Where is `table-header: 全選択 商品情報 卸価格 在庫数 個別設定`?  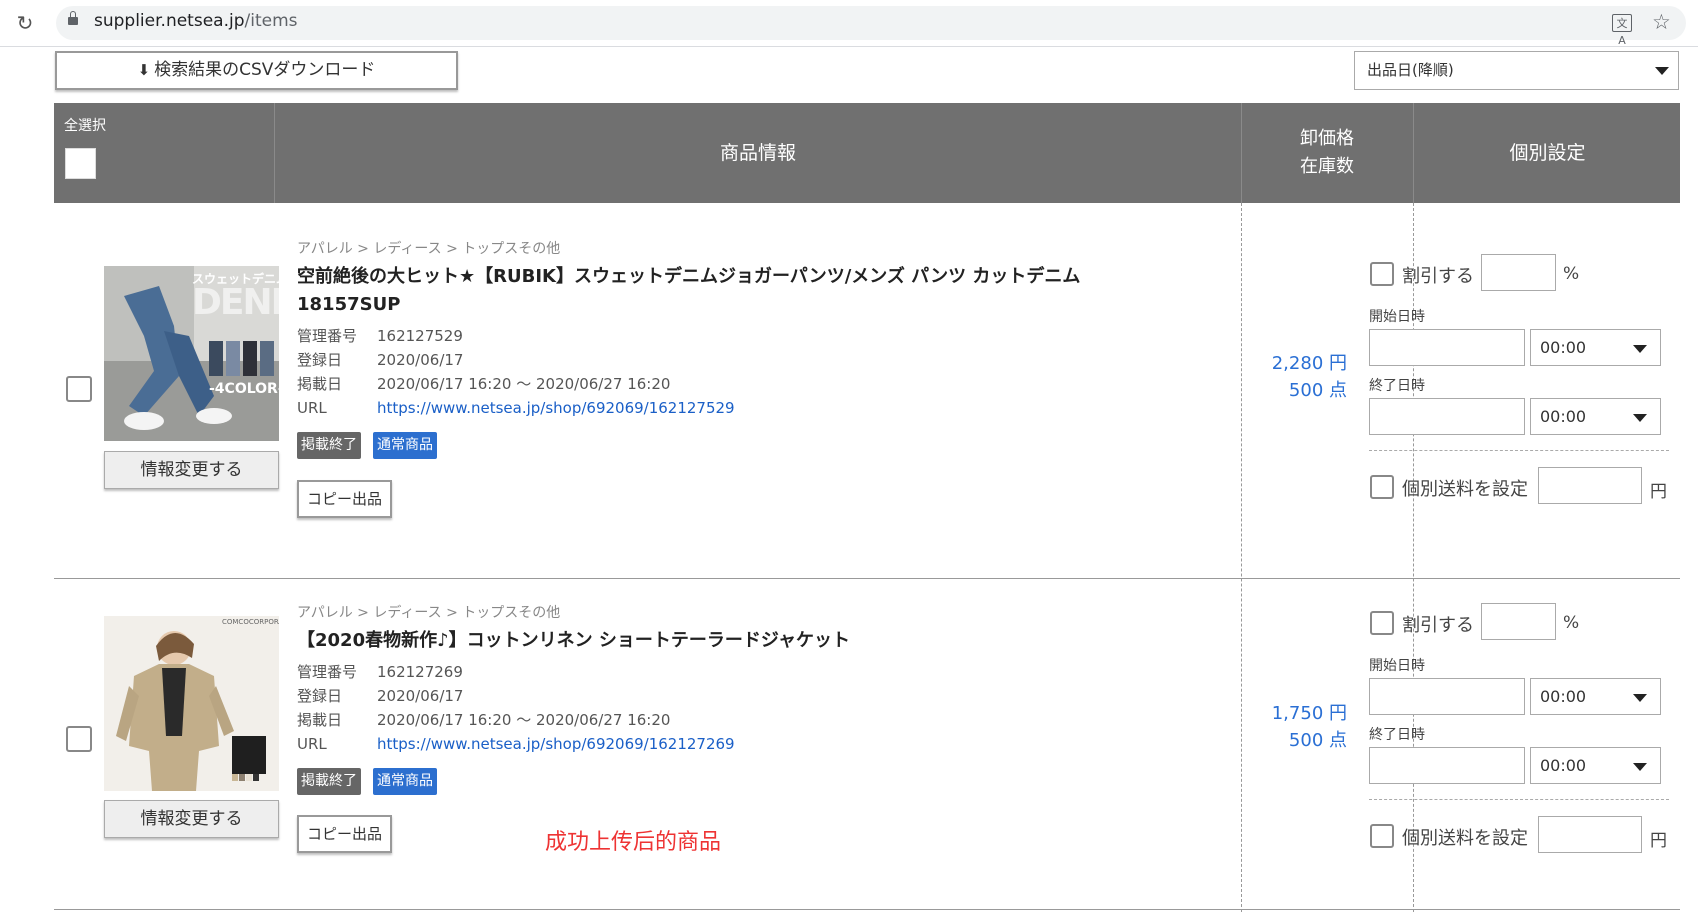 table-header: 全選択 商品情報 卸価格 在庫数 個別設定 is located at coordinates (867, 153).